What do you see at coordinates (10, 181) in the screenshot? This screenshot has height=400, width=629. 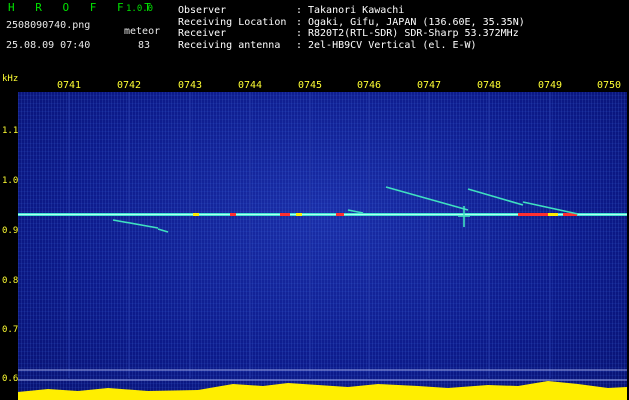 I see `freq-tick: 1.0` at bounding box center [10, 181].